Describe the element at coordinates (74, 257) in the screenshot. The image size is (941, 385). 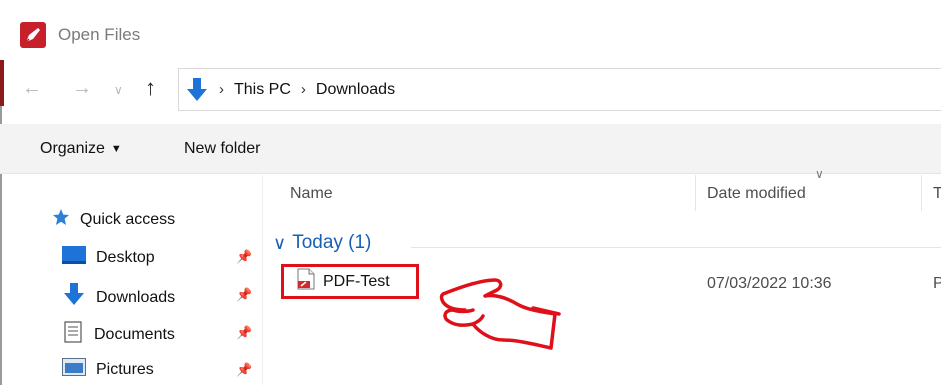
I see `desktop-icon` at that location.